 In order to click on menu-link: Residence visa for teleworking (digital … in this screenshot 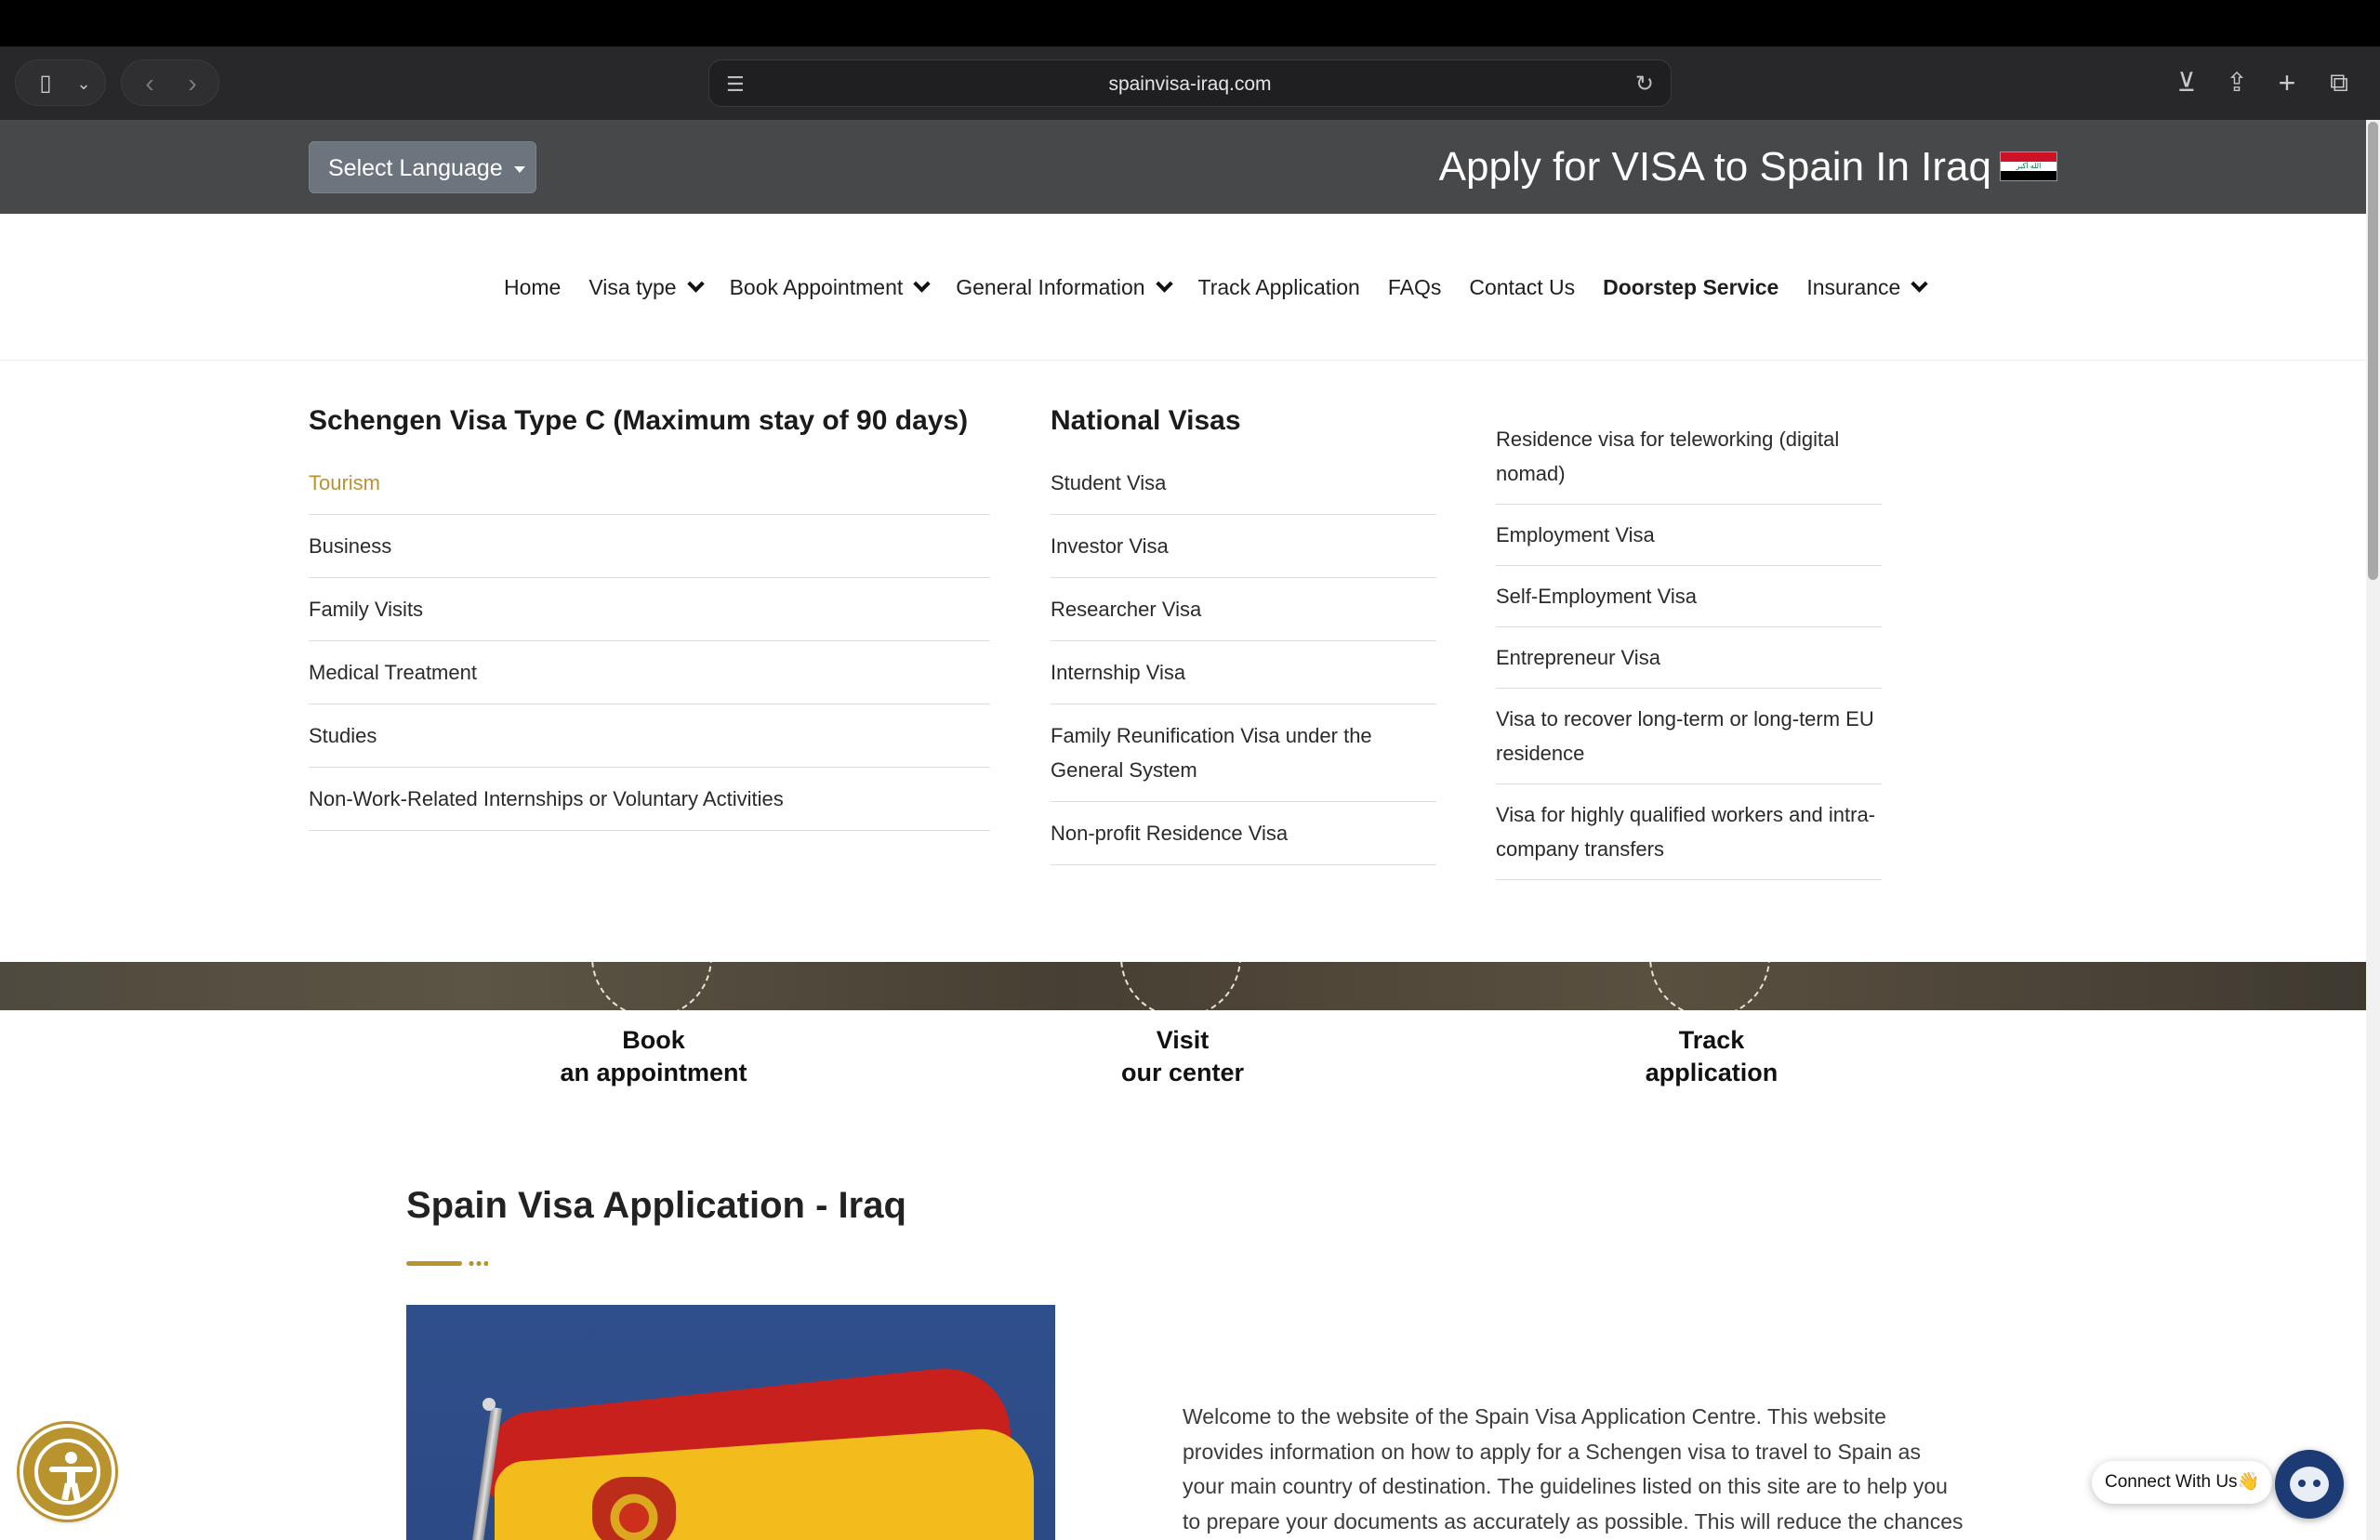, I will do `click(1689, 457)`.